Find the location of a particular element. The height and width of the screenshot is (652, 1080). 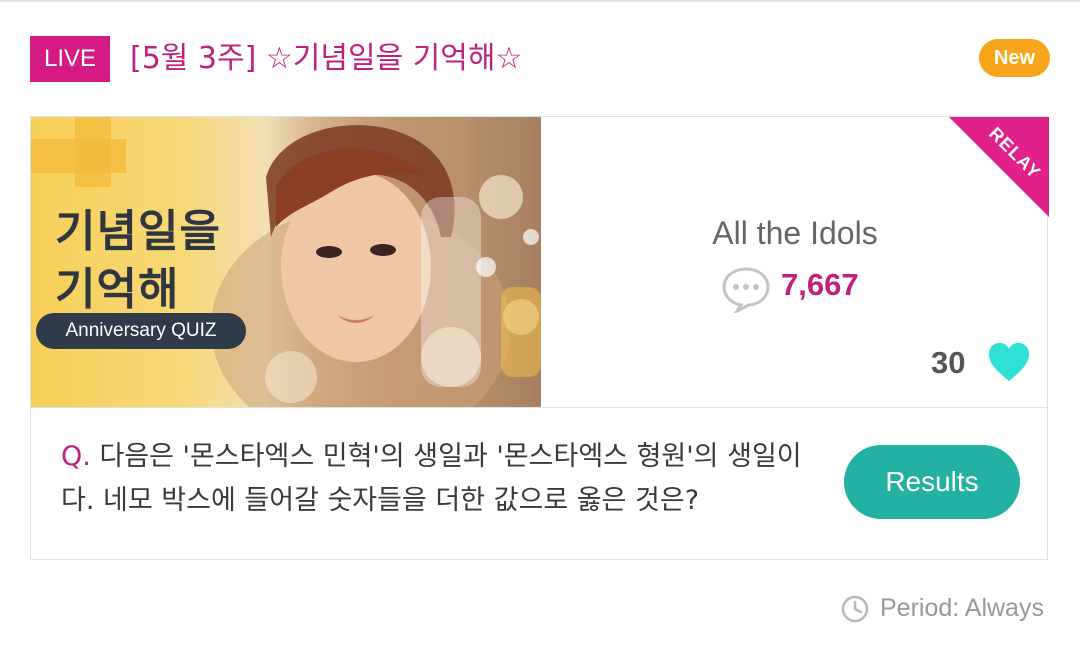

results-button: Results is located at coordinates (932, 482).